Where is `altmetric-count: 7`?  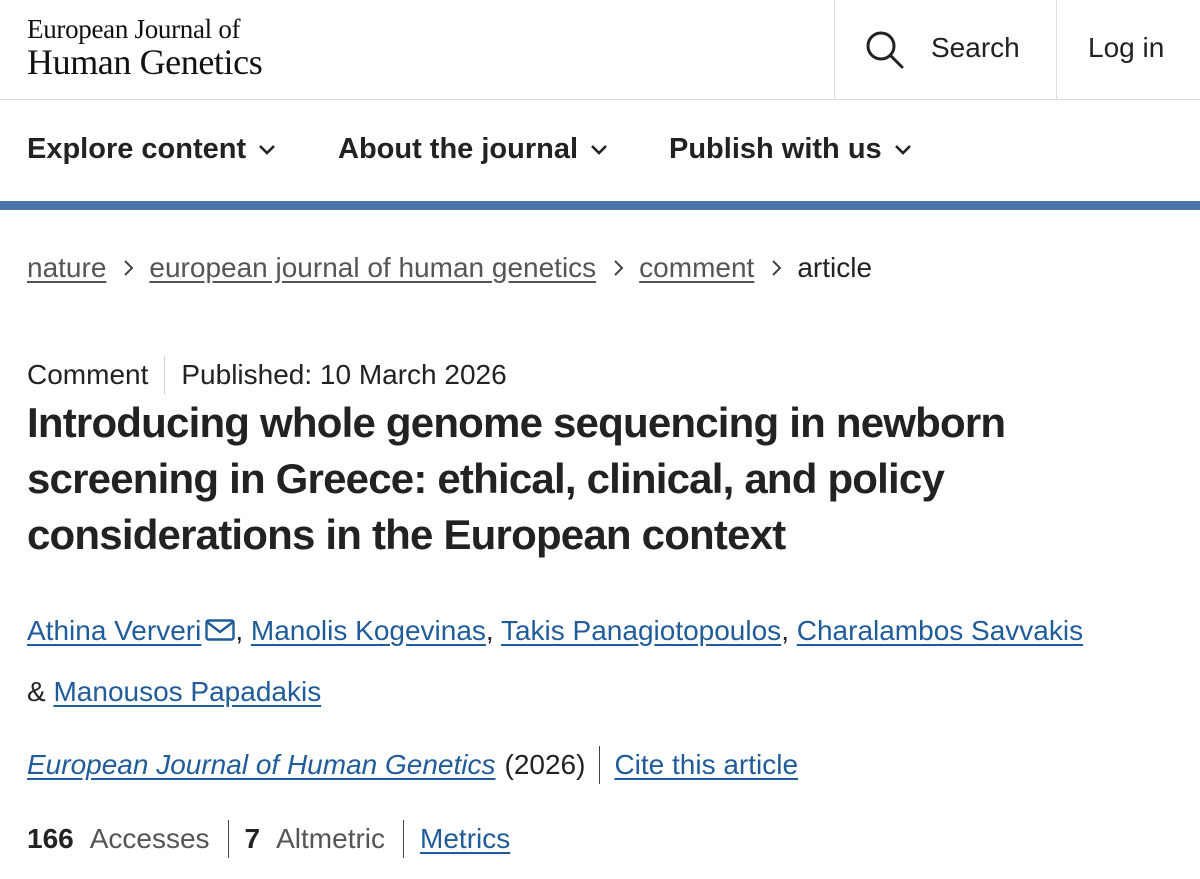
altmetric-count: 7 is located at coordinates (252, 838).